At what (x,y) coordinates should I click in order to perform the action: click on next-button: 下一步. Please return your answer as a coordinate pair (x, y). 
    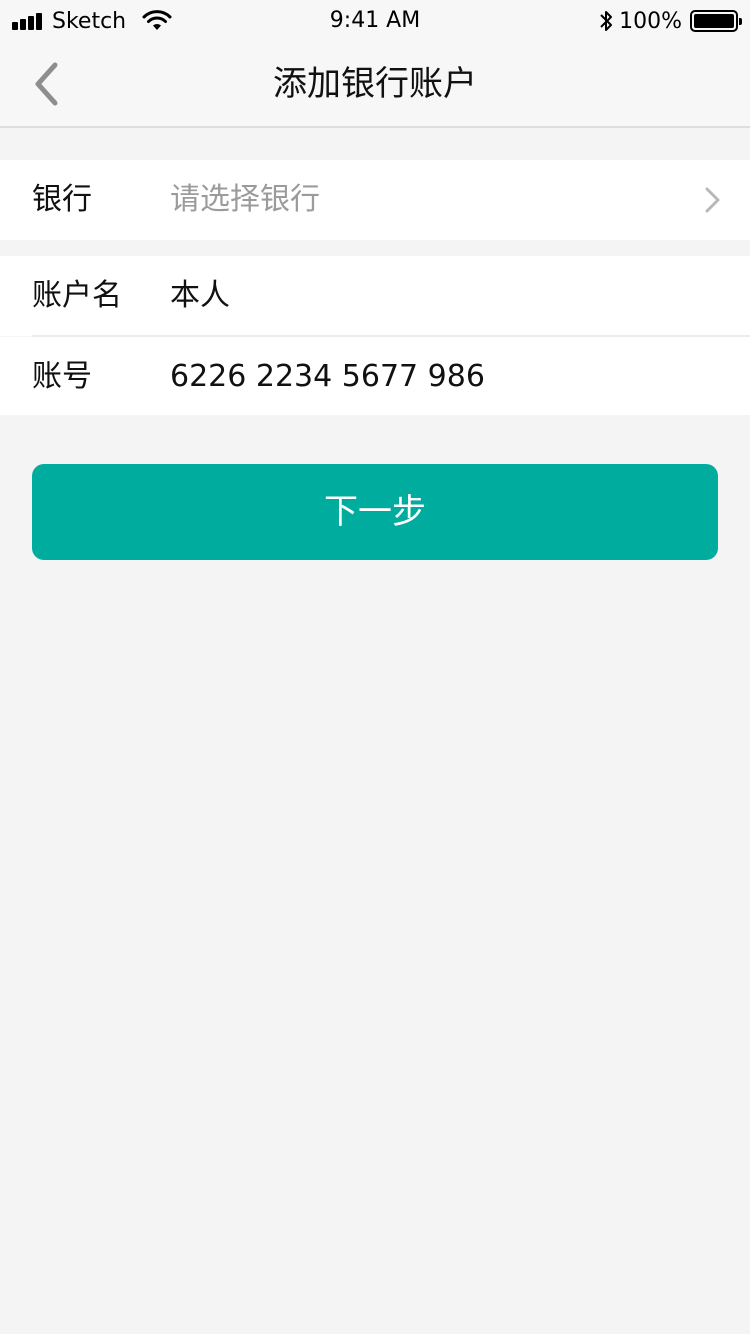
    Looking at the image, I should click on (375, 512).